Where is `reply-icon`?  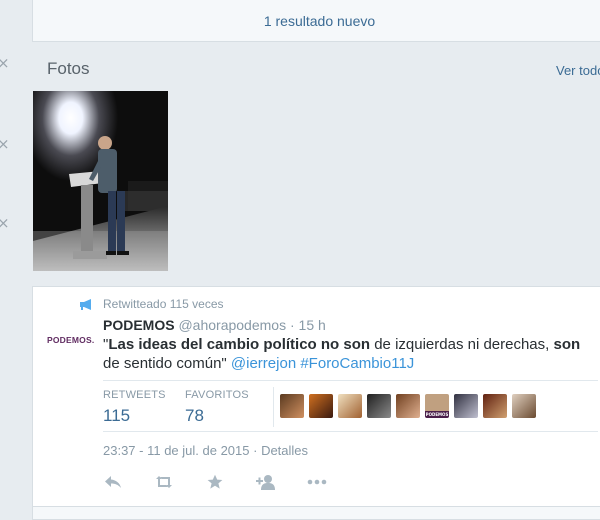 reply-icon is located at coordinates (113, 482).